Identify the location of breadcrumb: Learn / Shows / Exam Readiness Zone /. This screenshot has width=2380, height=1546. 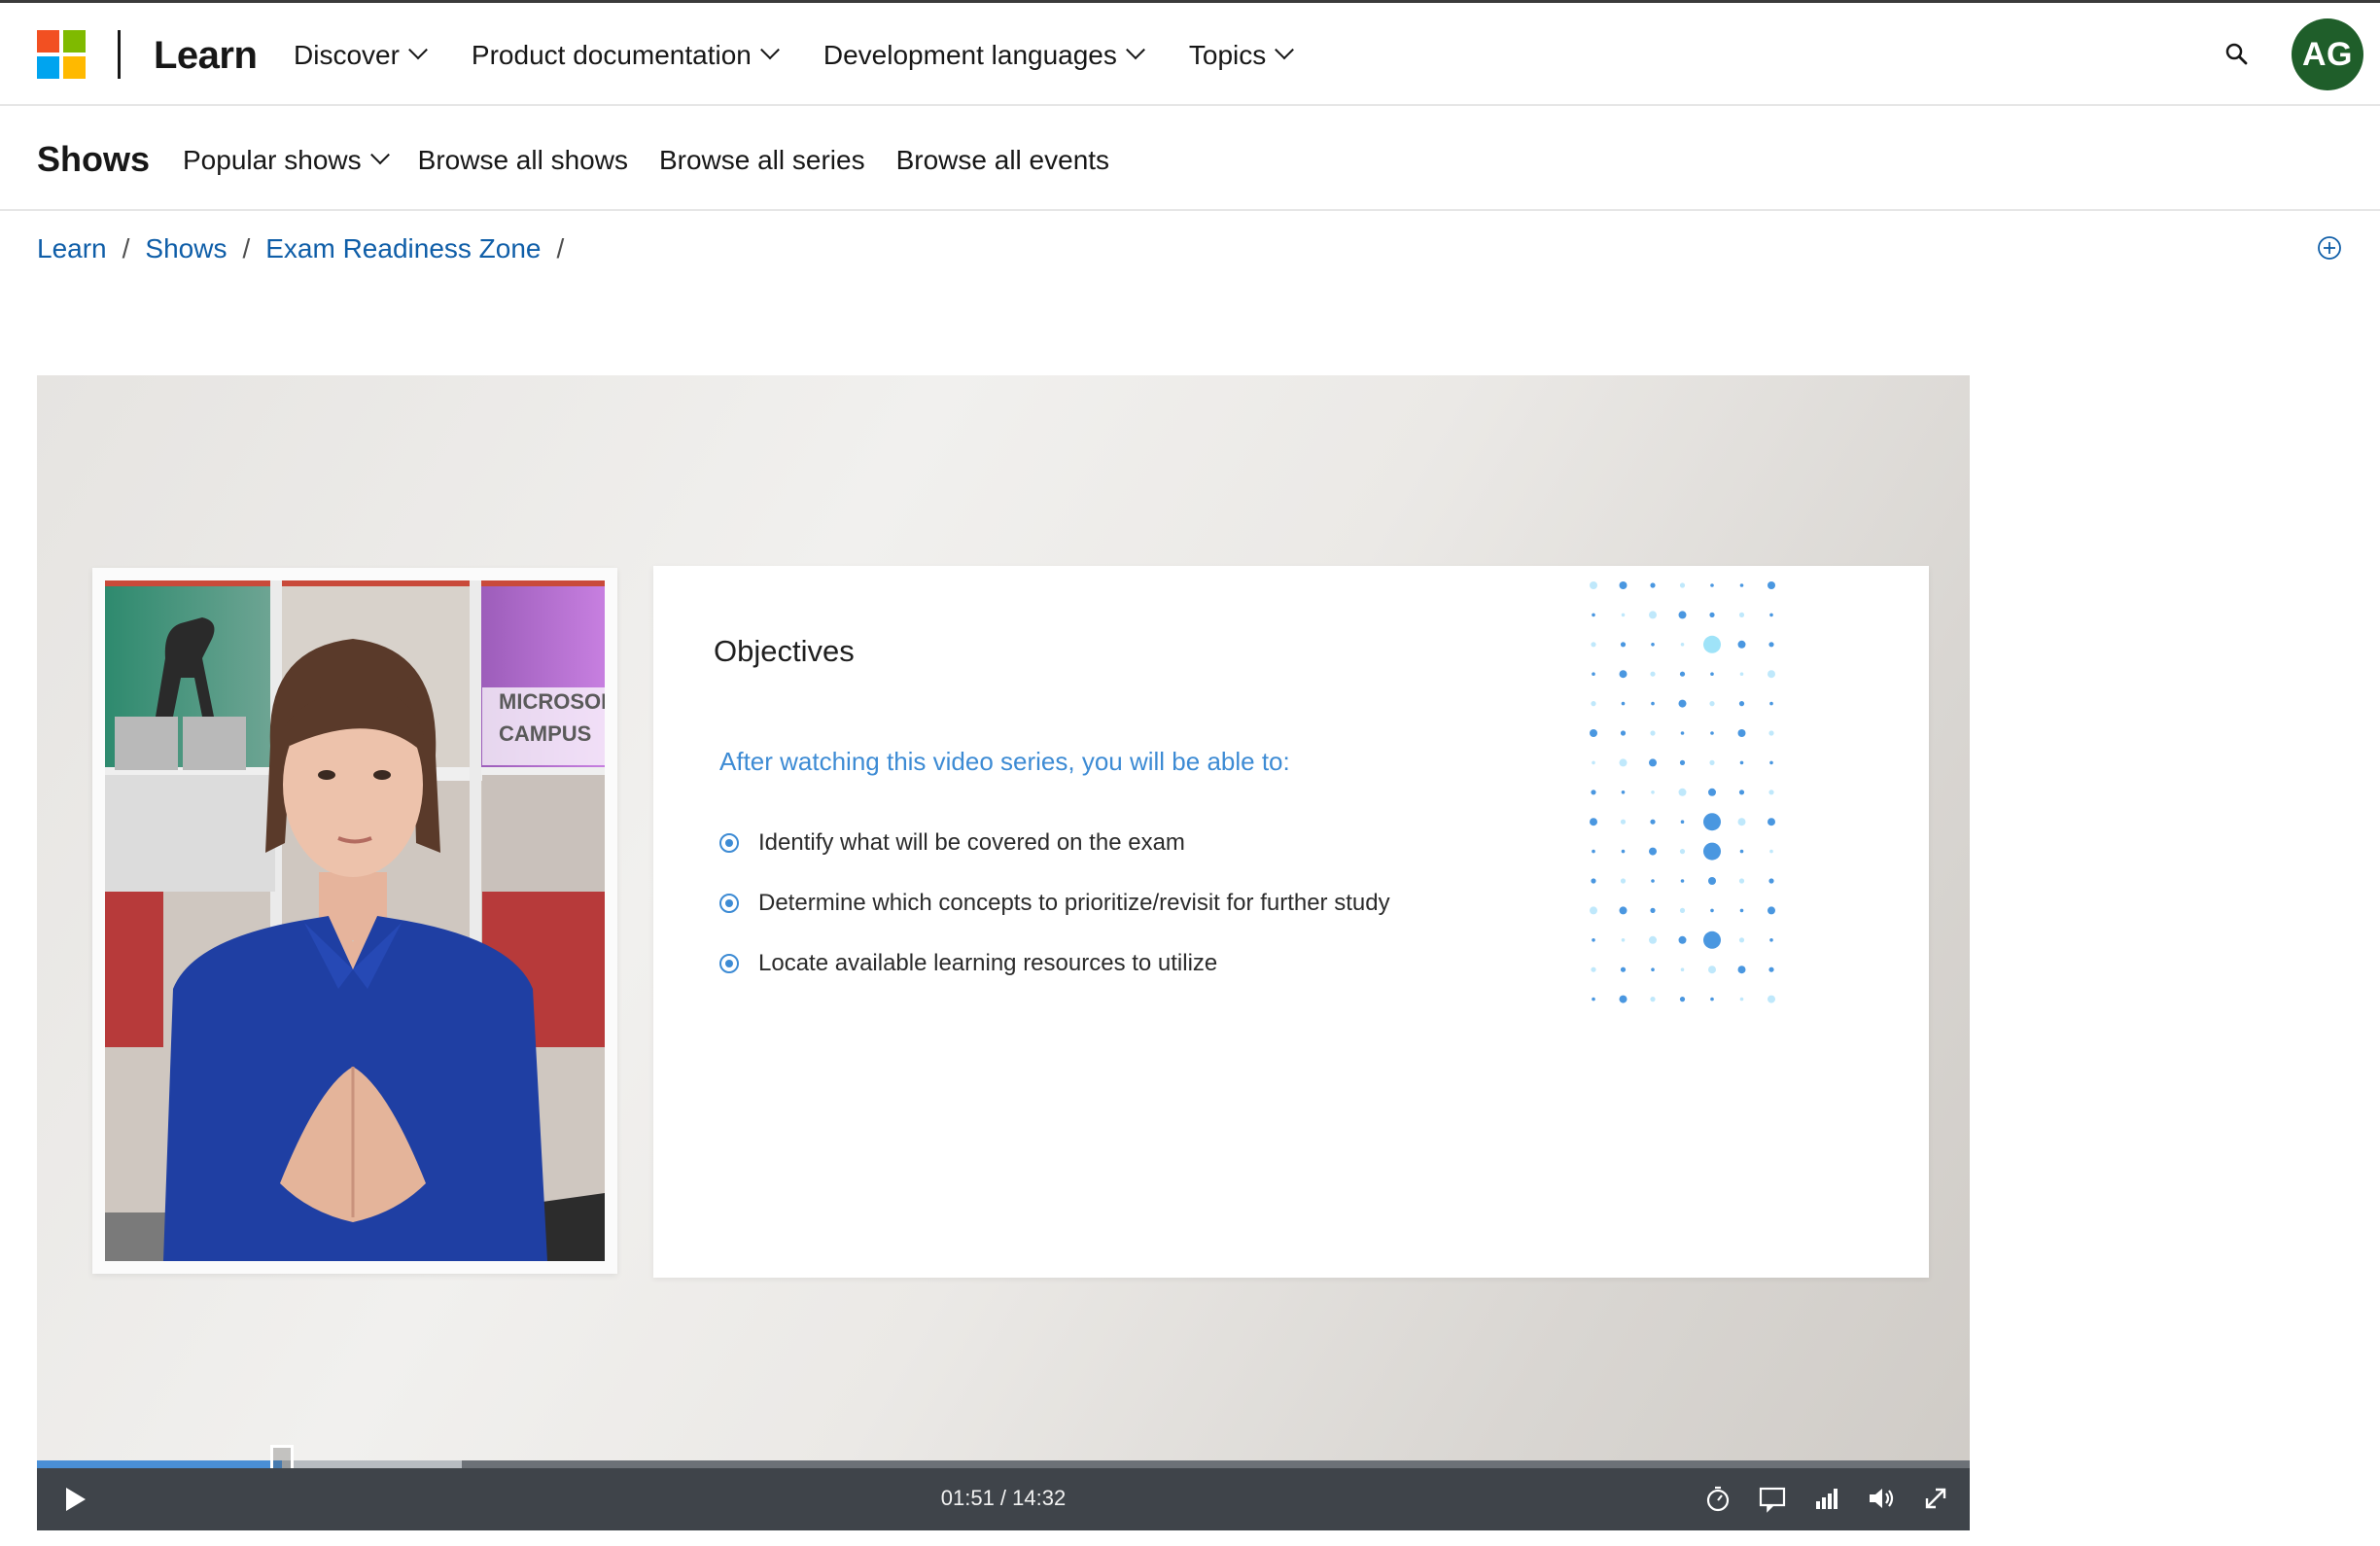
(300, 248).